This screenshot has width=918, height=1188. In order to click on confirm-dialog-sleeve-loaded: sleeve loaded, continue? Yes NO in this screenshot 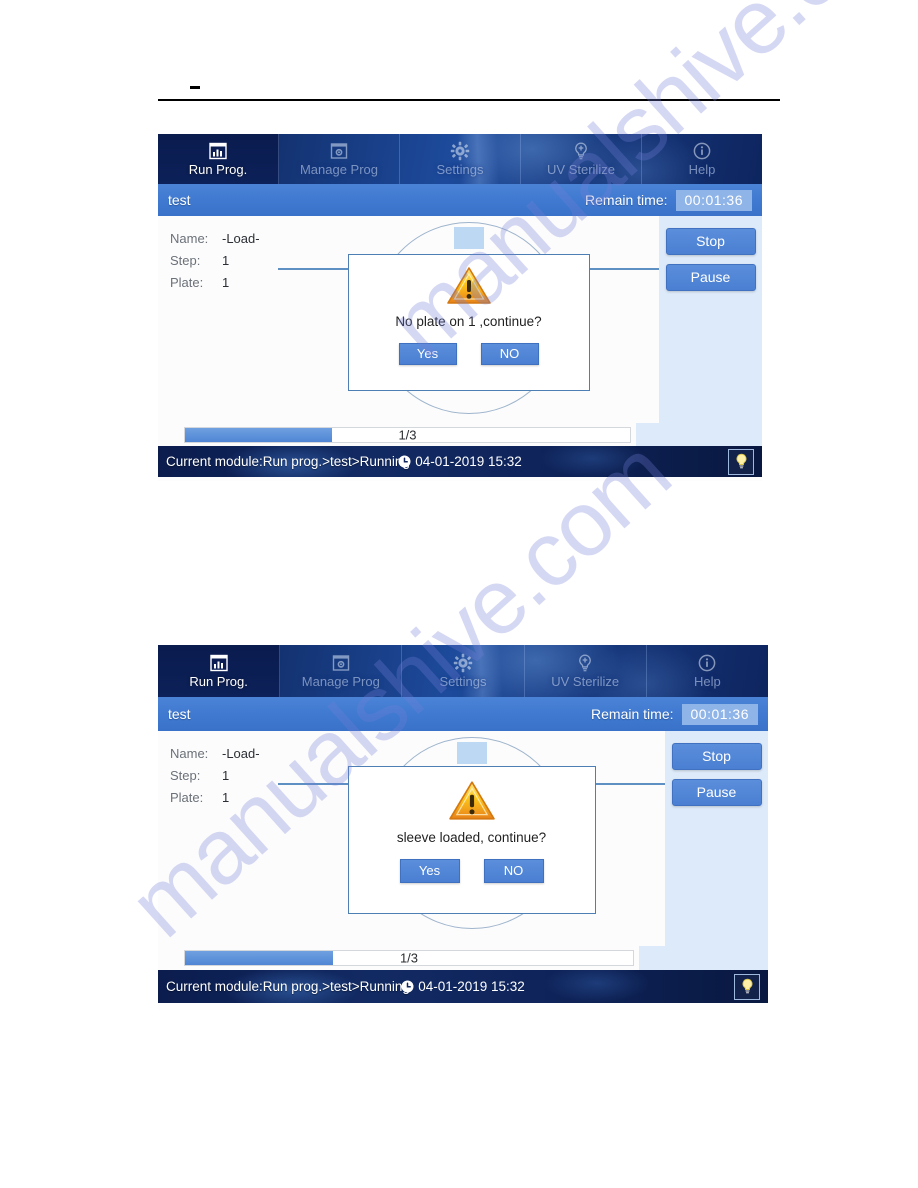, I will do `click(471, 840)`.